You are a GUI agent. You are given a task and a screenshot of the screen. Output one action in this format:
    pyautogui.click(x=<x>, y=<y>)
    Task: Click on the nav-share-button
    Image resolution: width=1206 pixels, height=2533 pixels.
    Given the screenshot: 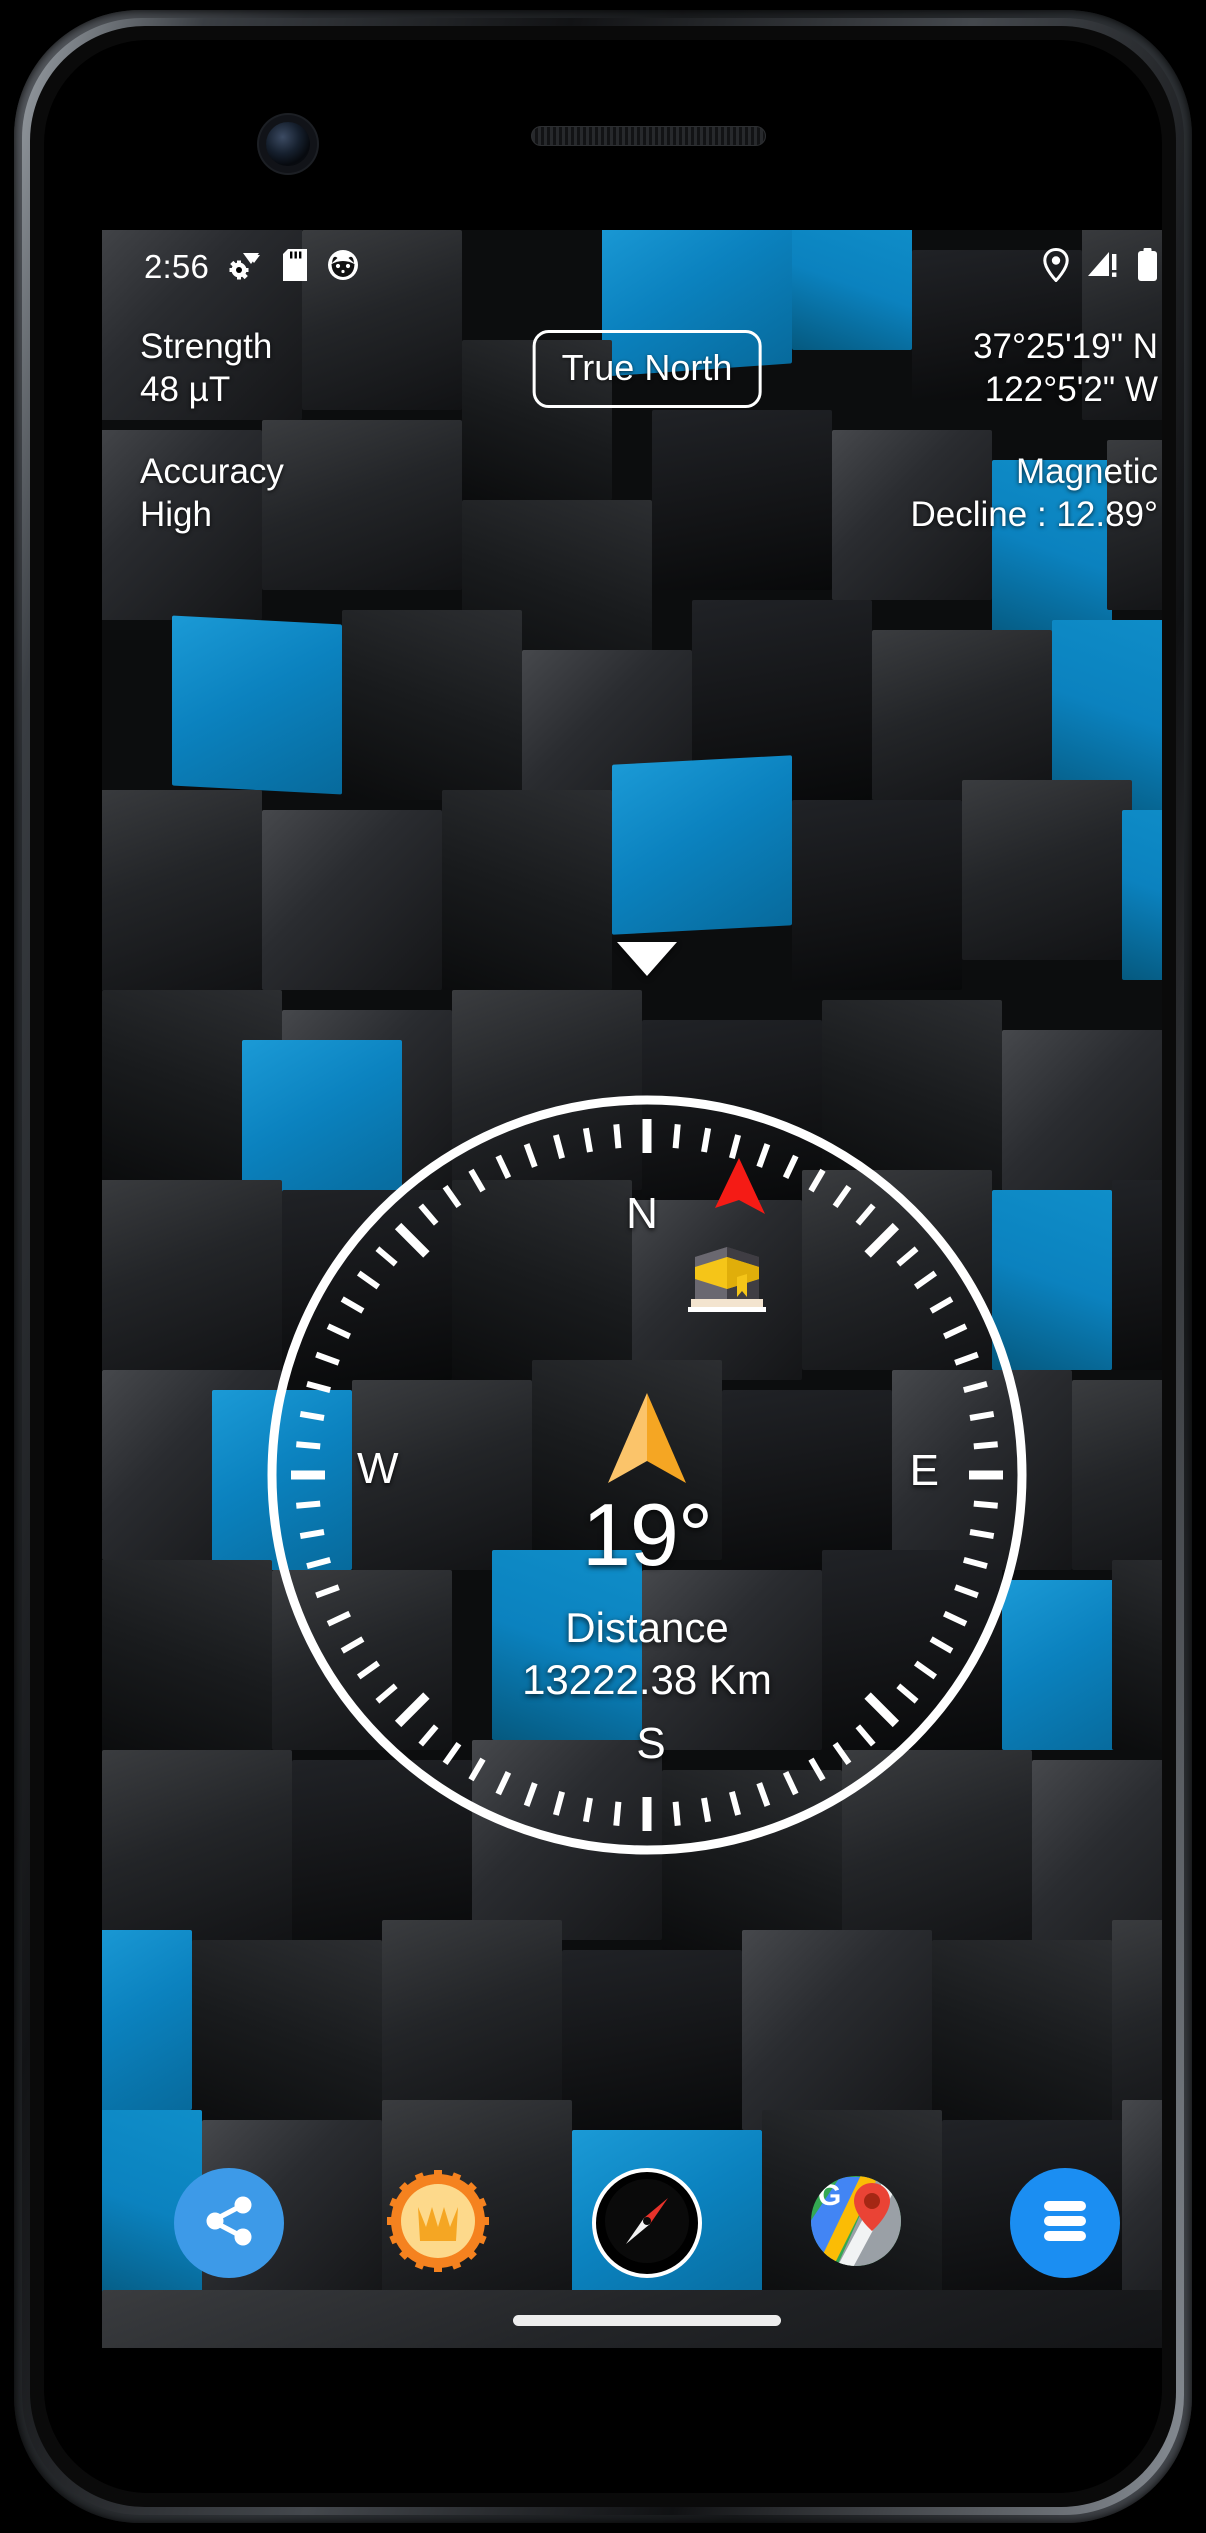 What is the action you would take?
    pyautogui.click(x=228, y=2223)
    